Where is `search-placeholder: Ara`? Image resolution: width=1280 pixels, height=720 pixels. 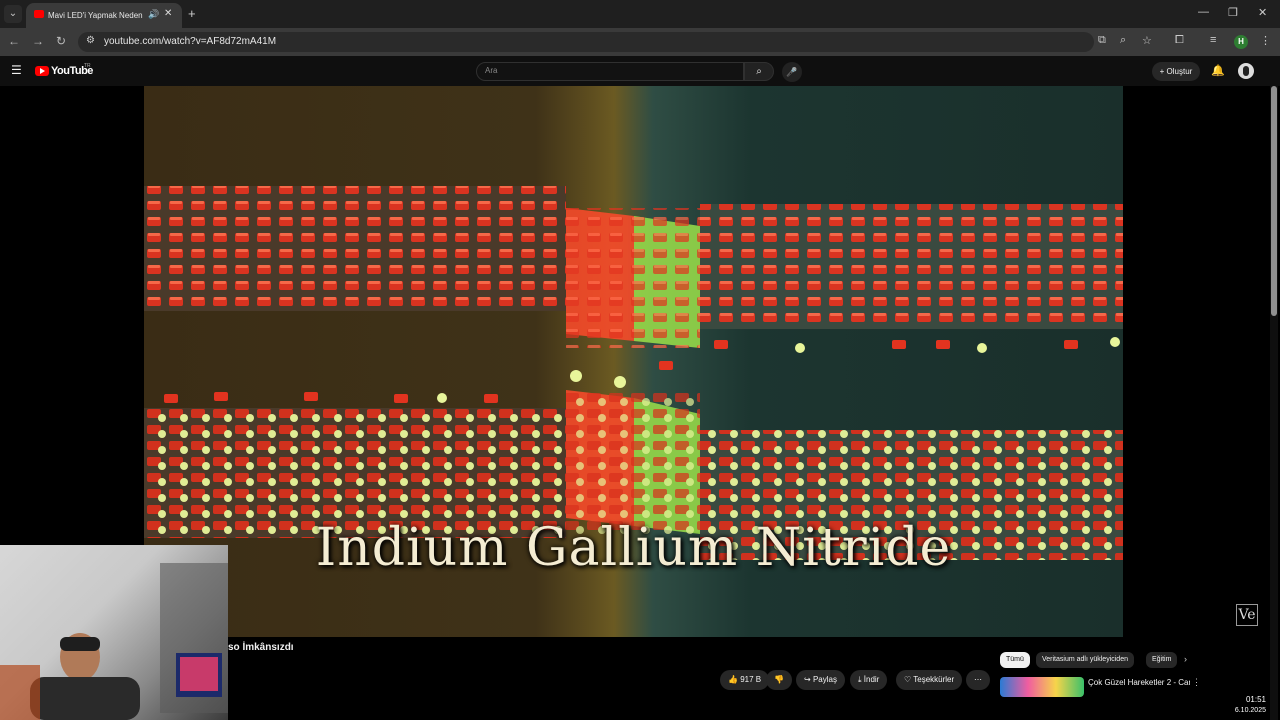
search-placeholder: Ara is located at coordinates (491, 70).